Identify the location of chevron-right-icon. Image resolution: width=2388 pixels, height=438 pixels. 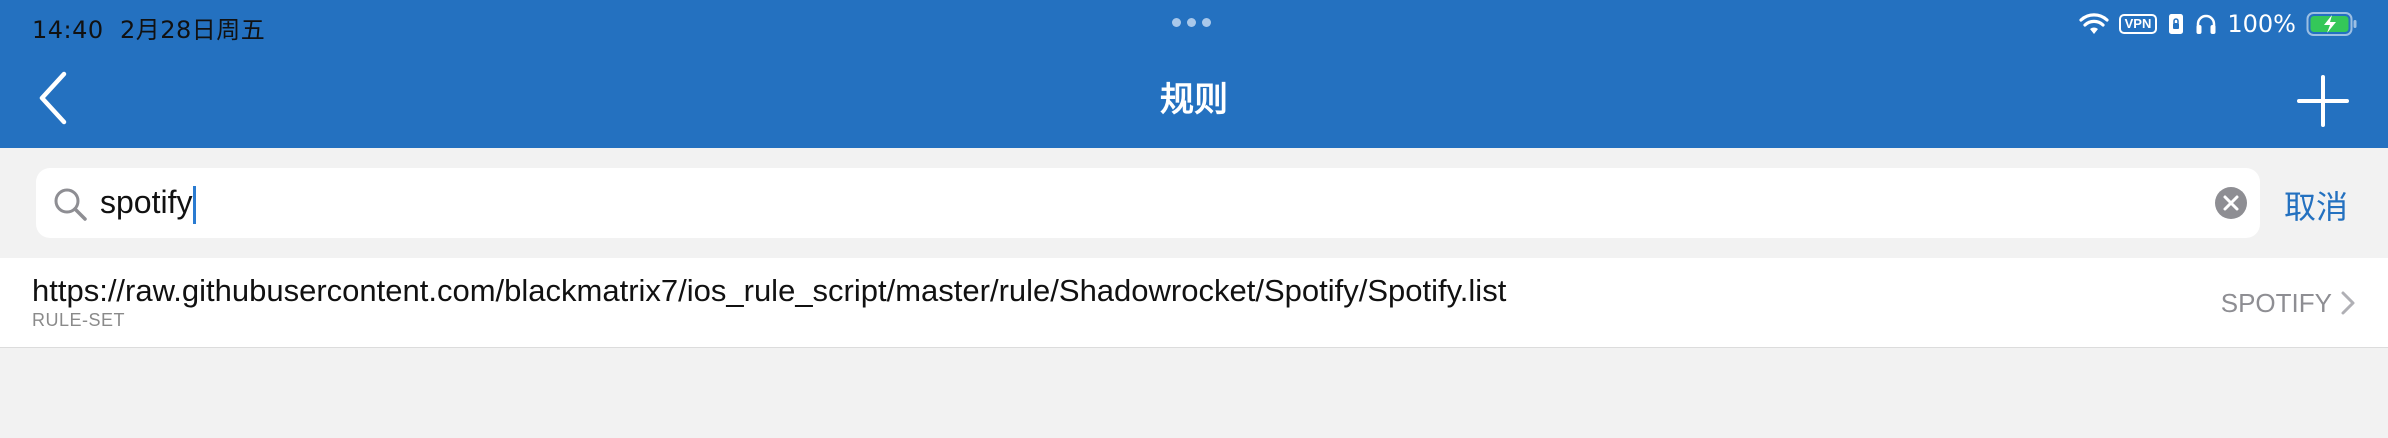
(2348, 303).